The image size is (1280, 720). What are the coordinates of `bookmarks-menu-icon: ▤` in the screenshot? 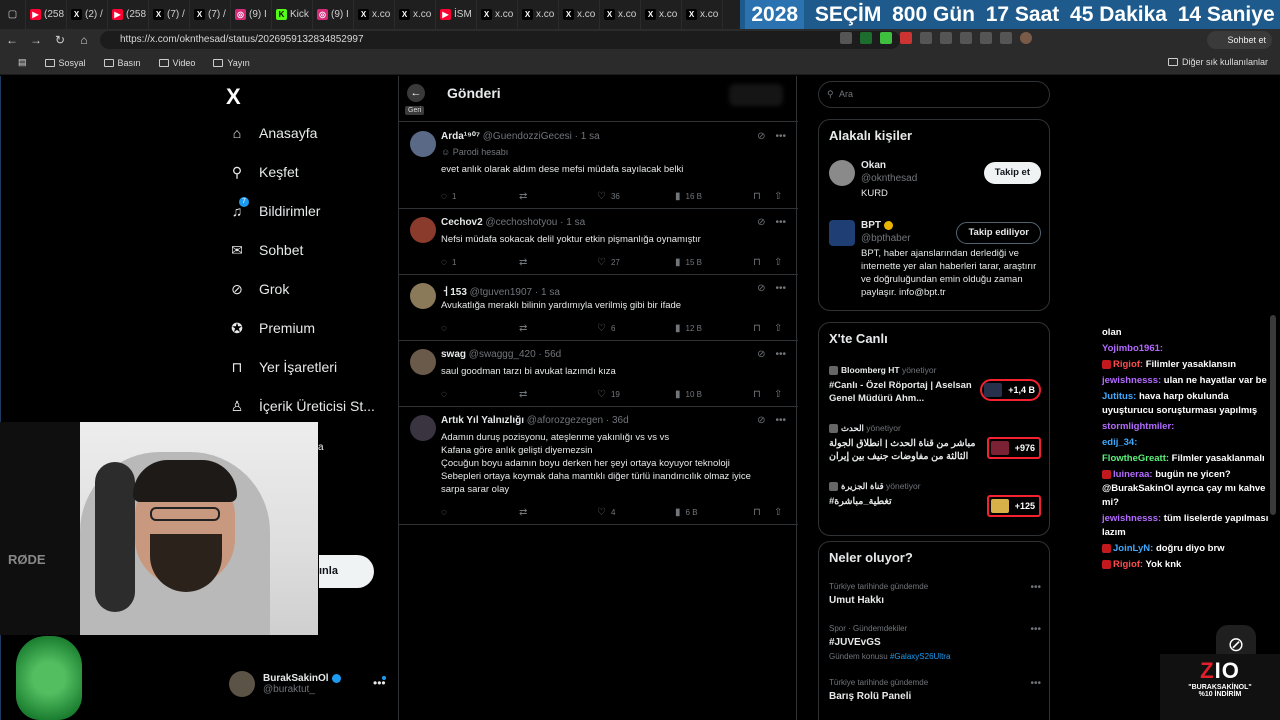 It's located at (22, 62).